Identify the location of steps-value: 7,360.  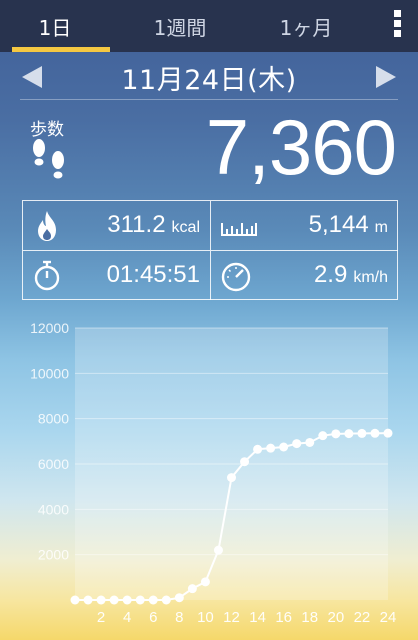
(301, 147).